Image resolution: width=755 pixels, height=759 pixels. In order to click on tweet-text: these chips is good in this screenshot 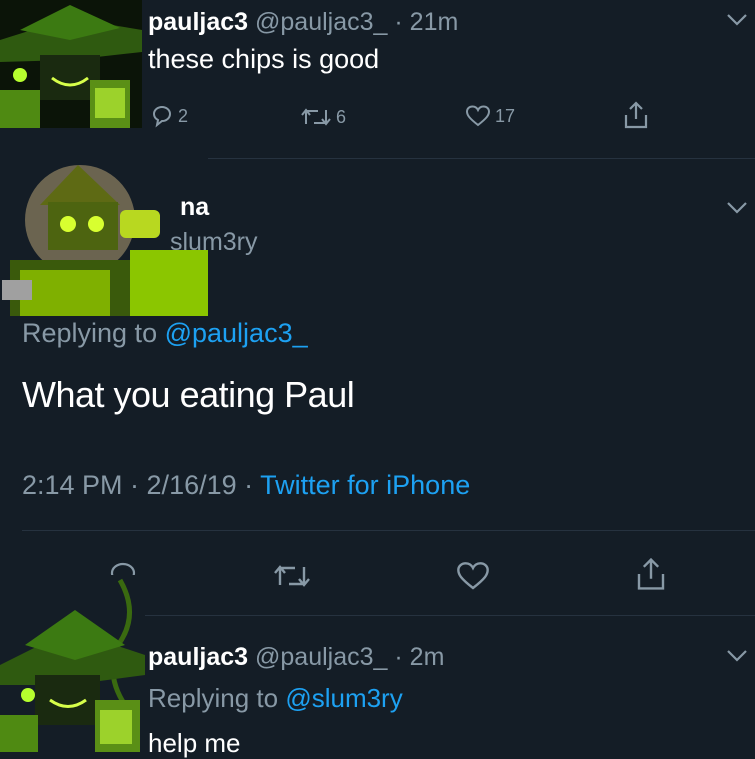, I will do `click(264, 59)`.